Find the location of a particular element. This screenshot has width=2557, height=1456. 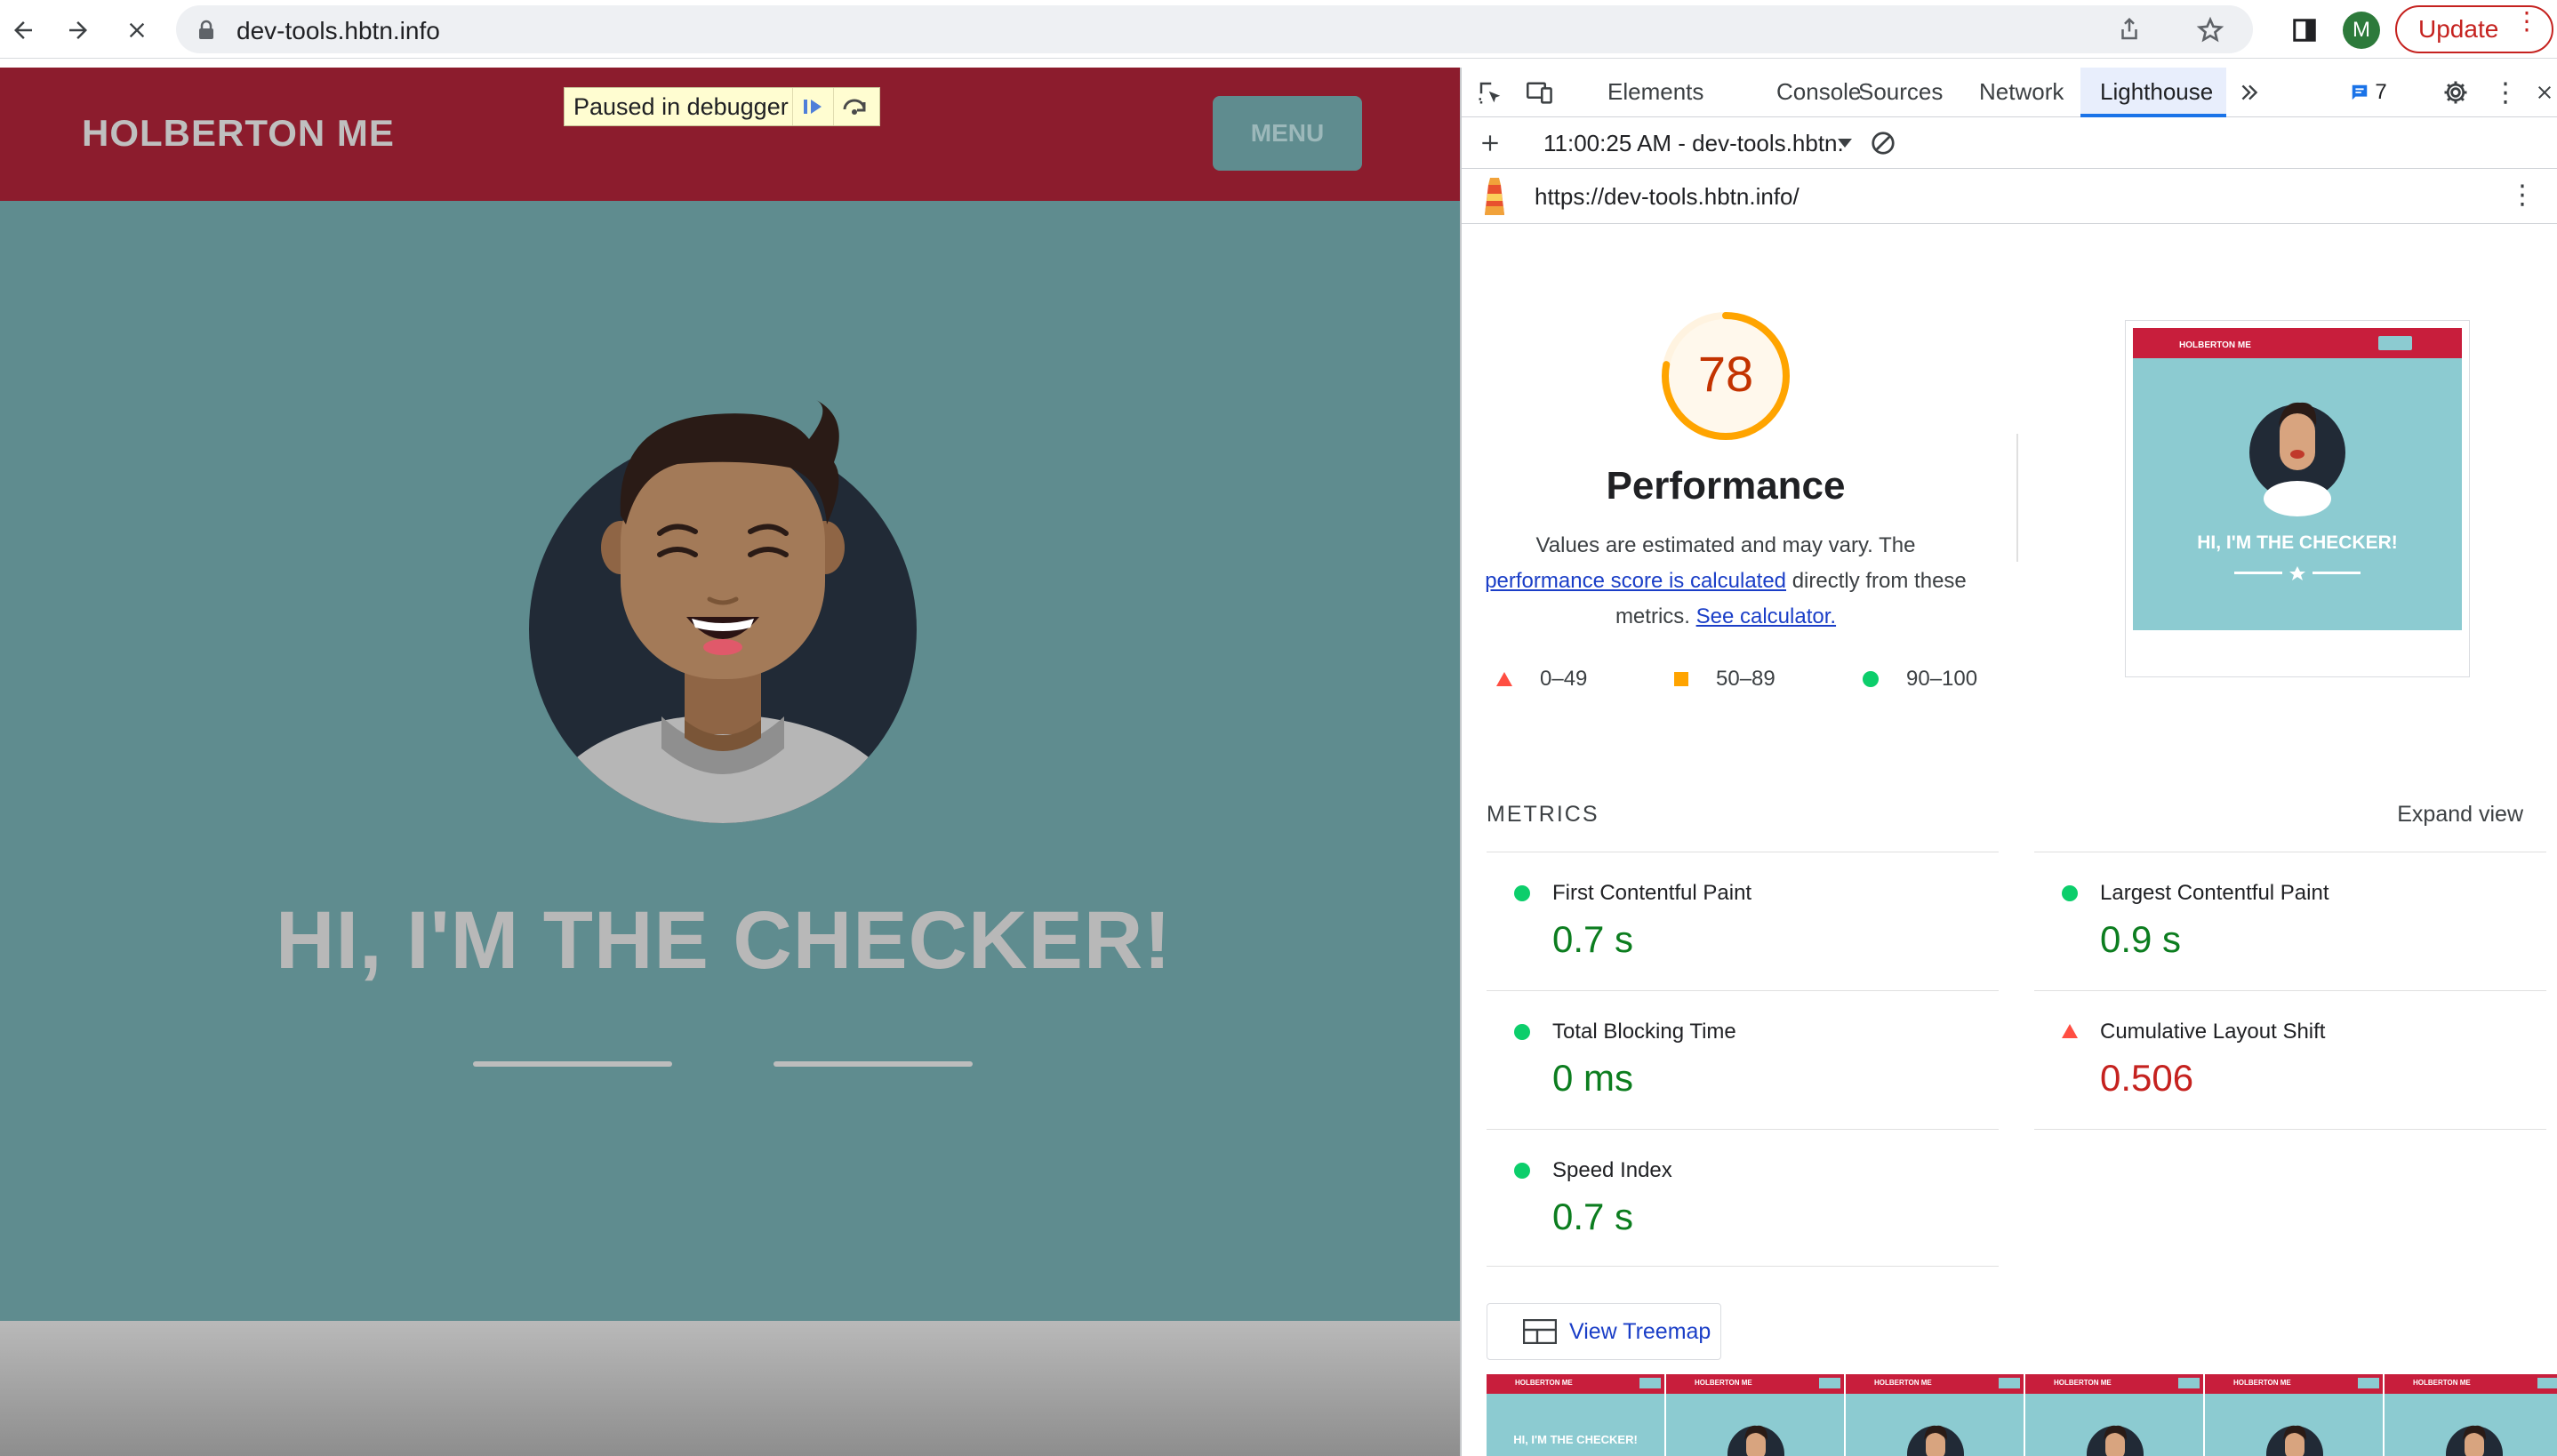

clear-block-icon is located at coordinates (1883, 143).